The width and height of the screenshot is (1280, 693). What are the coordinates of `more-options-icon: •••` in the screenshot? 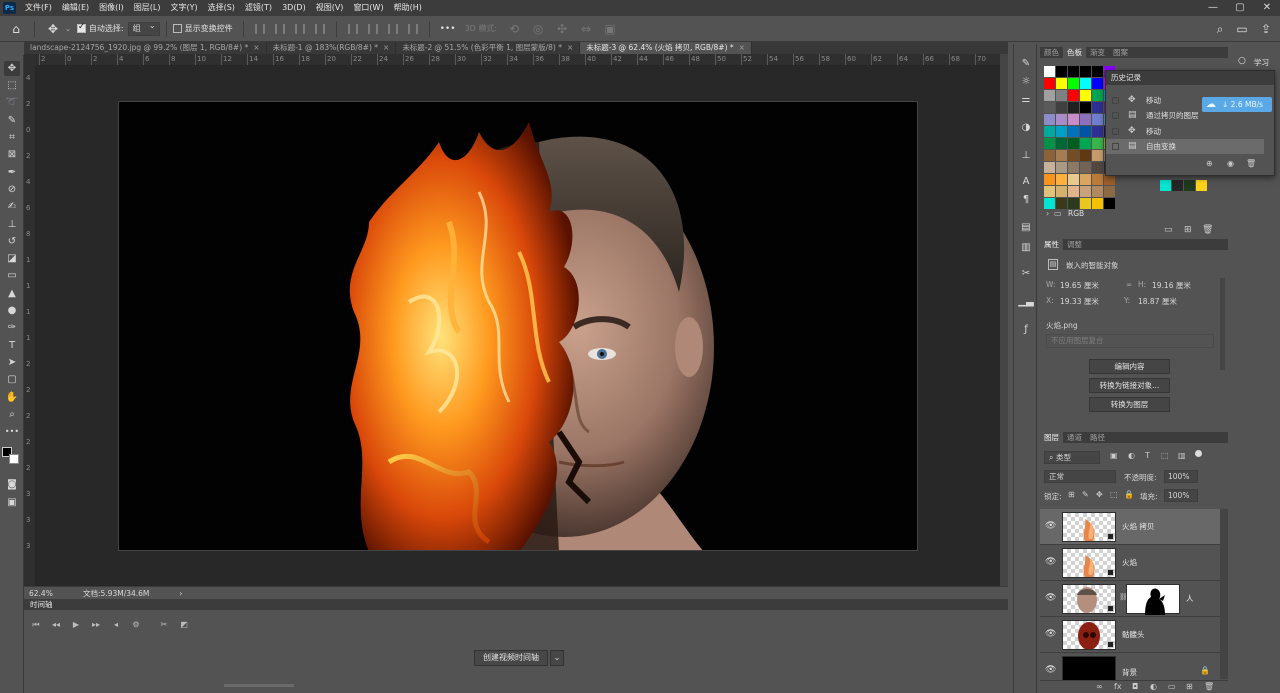 It's located at (448, 29).